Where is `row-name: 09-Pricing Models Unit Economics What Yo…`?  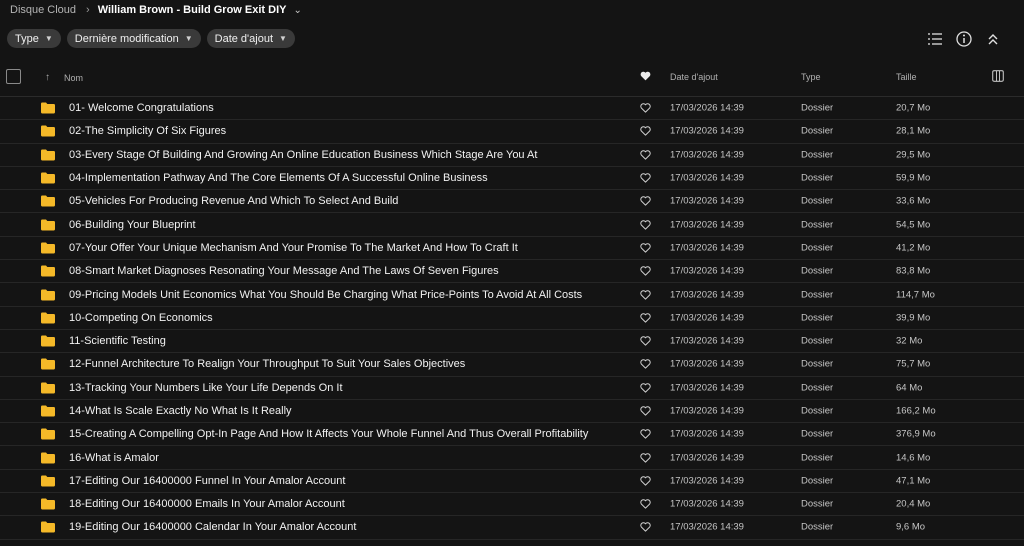 row-name: 09-Pricing Models Unit Economics What Yo… is located at coordinates (325, 295).